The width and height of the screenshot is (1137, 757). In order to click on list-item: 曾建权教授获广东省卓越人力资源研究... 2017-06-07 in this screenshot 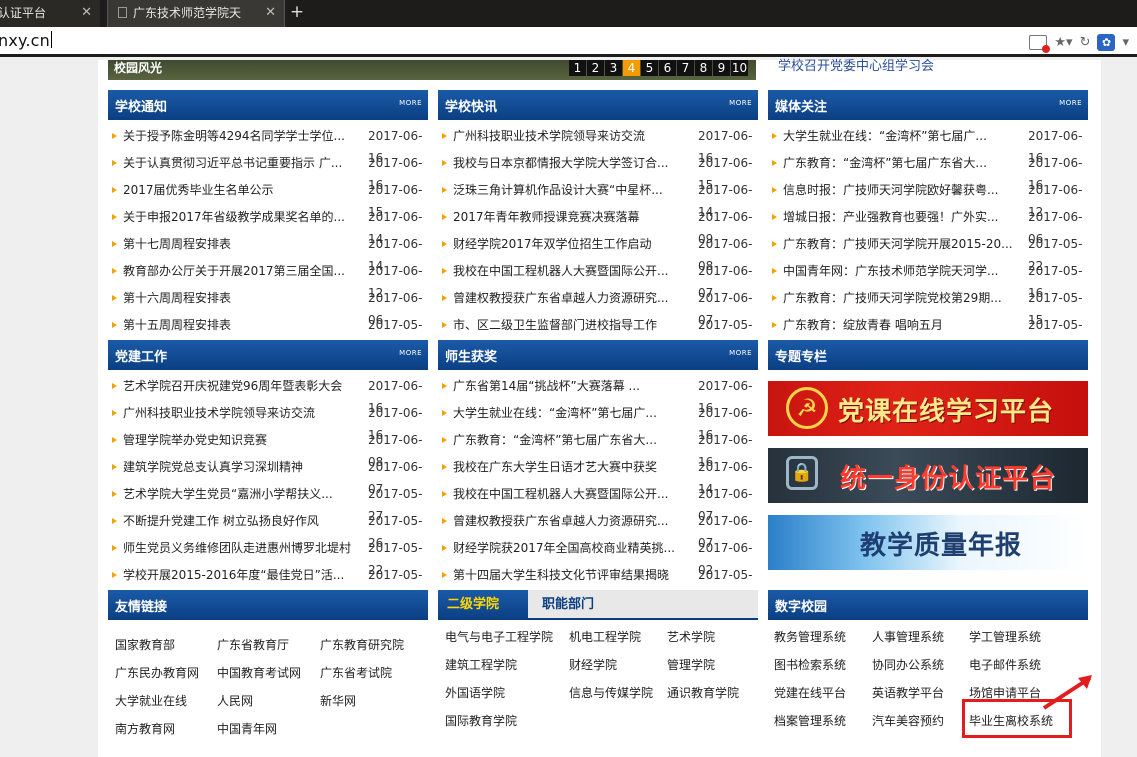, I will do `click(598, 307)`.